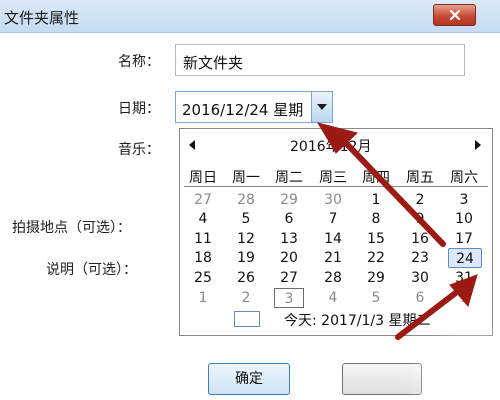  Describe the element at coordinates (376, 178) in the screenshot. I see `weekday-label: 周四` at that location.